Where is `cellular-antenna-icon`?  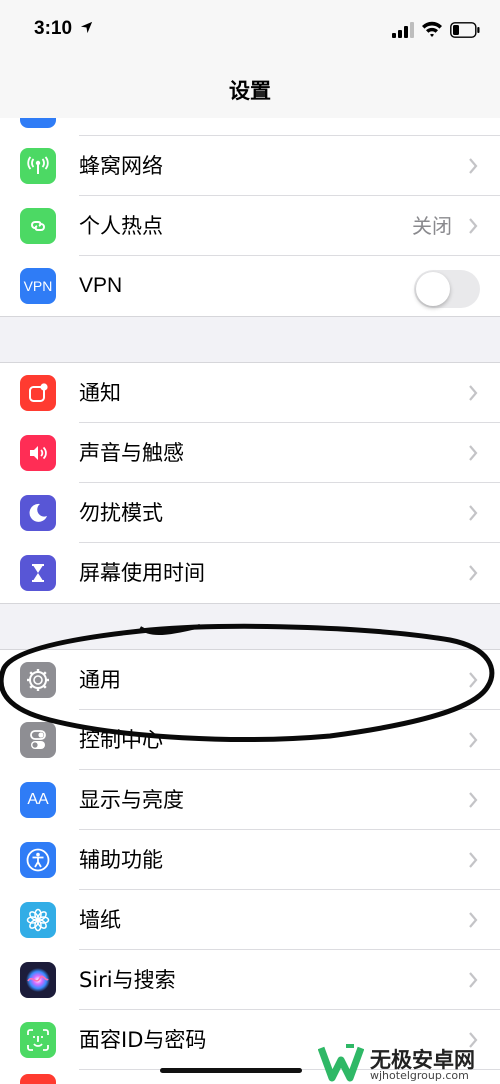 cellular-antenna-icon is located at coordinates (38, 166).